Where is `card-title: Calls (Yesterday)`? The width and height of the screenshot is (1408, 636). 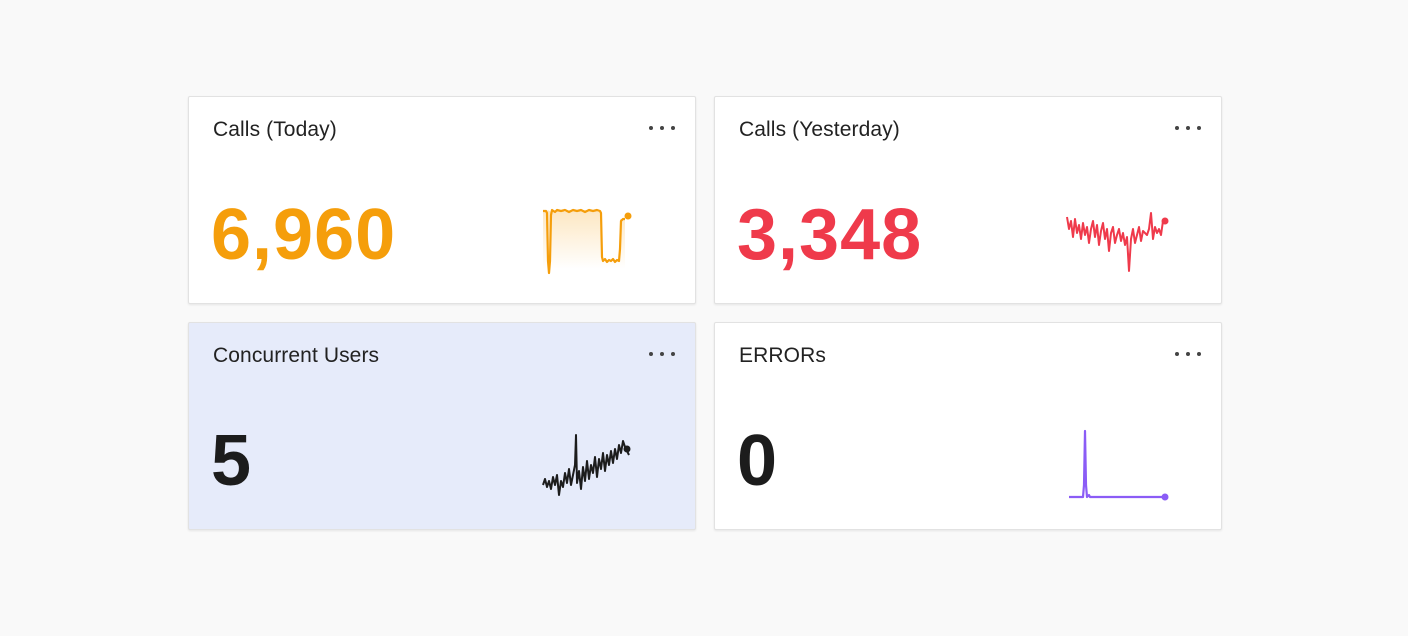 card-title: Calls (Yesterday) is located at coordinates (819, 129).